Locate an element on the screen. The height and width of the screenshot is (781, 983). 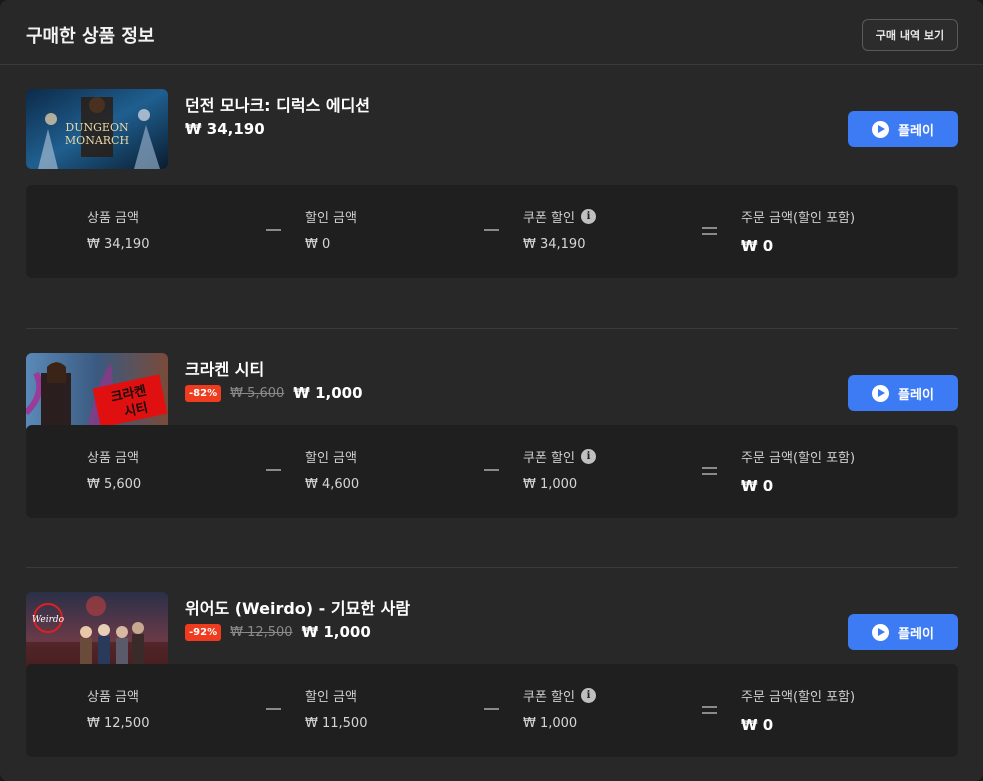
product-name: 크라켄 시티 is located at coordinates (224, 368).